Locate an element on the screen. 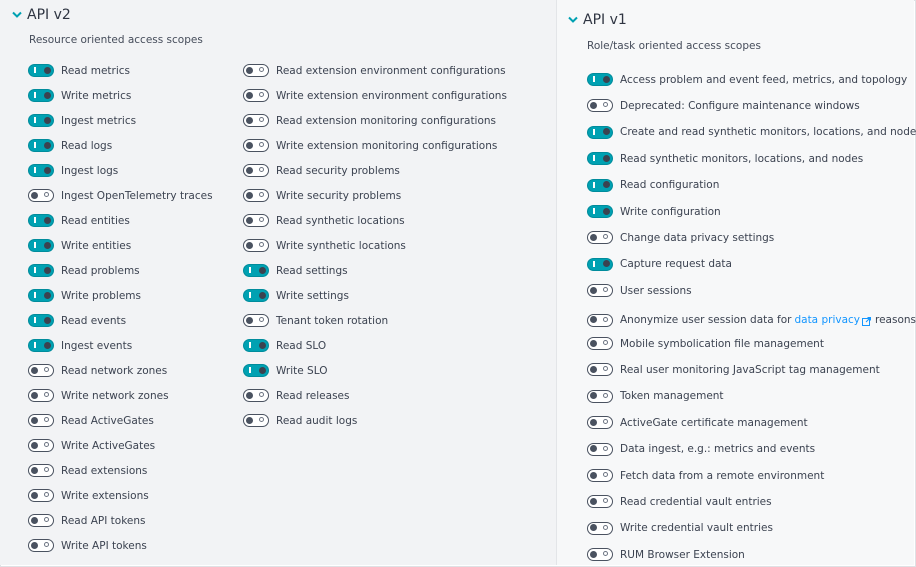 The height and width of the screenshot is (567, 916). data-privacy-link: data privacy is located at coordinates (827, 320).